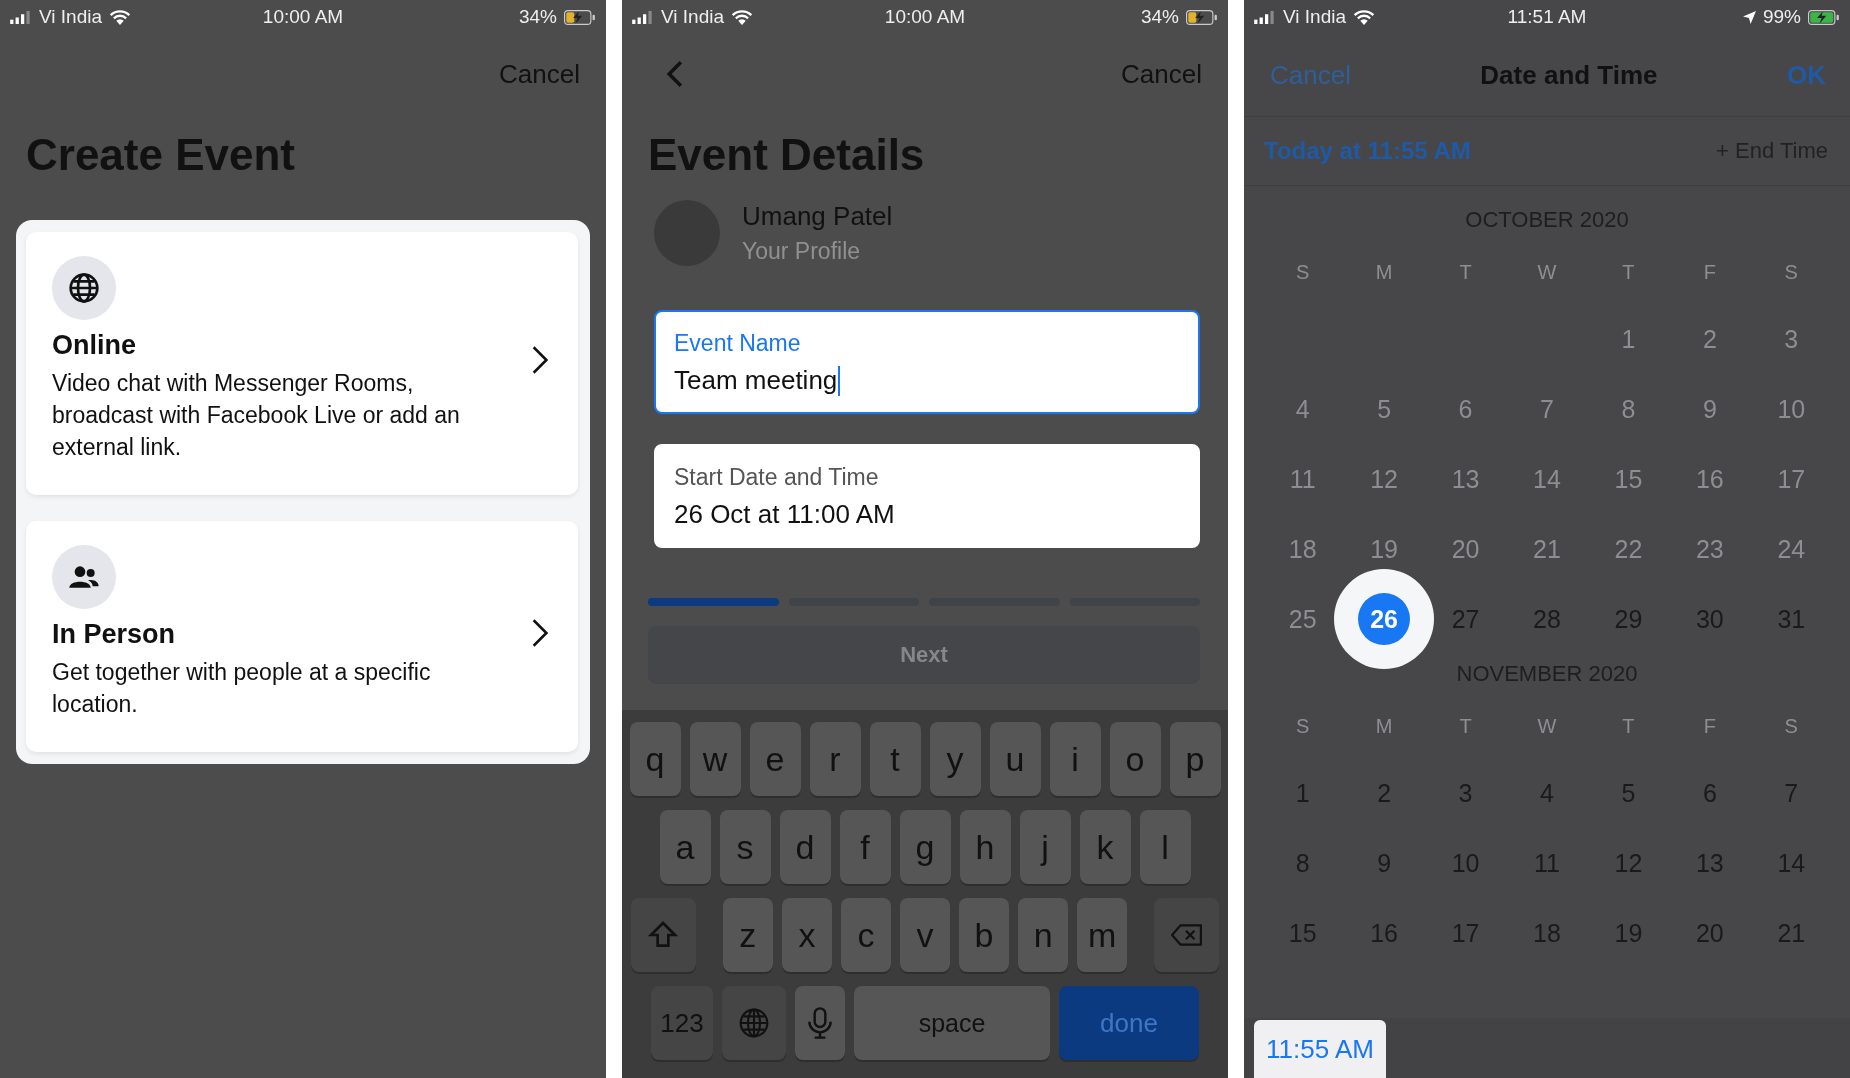 The image size is (1850, 1078). Describe the element at coordinates (1135, 759) in the screenshot. I see `keyboard-key: o` at that location.